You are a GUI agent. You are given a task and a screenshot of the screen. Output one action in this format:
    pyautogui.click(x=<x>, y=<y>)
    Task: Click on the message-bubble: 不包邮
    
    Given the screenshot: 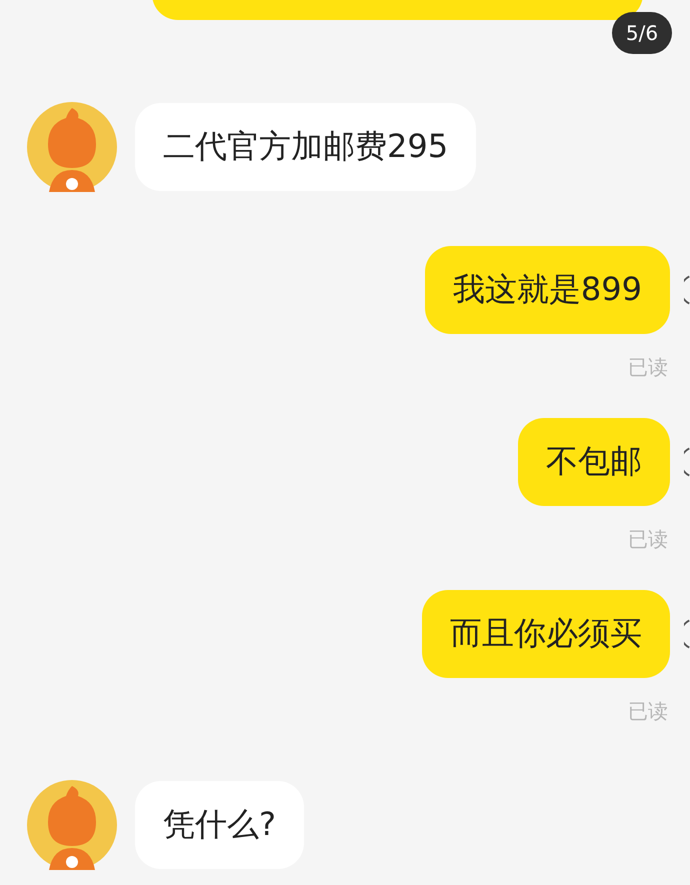 What is the action you would take?
    pyautogui.click(x=594, y=462)
    